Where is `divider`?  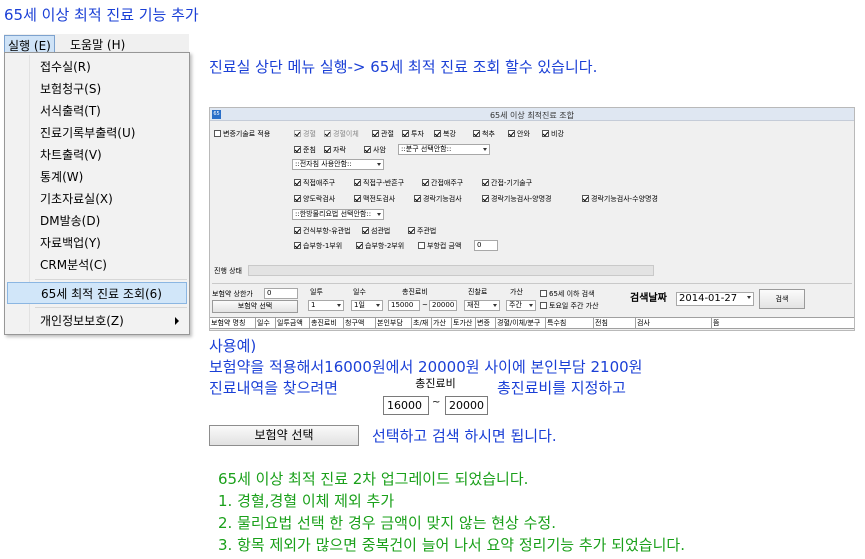
divider is located at coordinates (532, 283).